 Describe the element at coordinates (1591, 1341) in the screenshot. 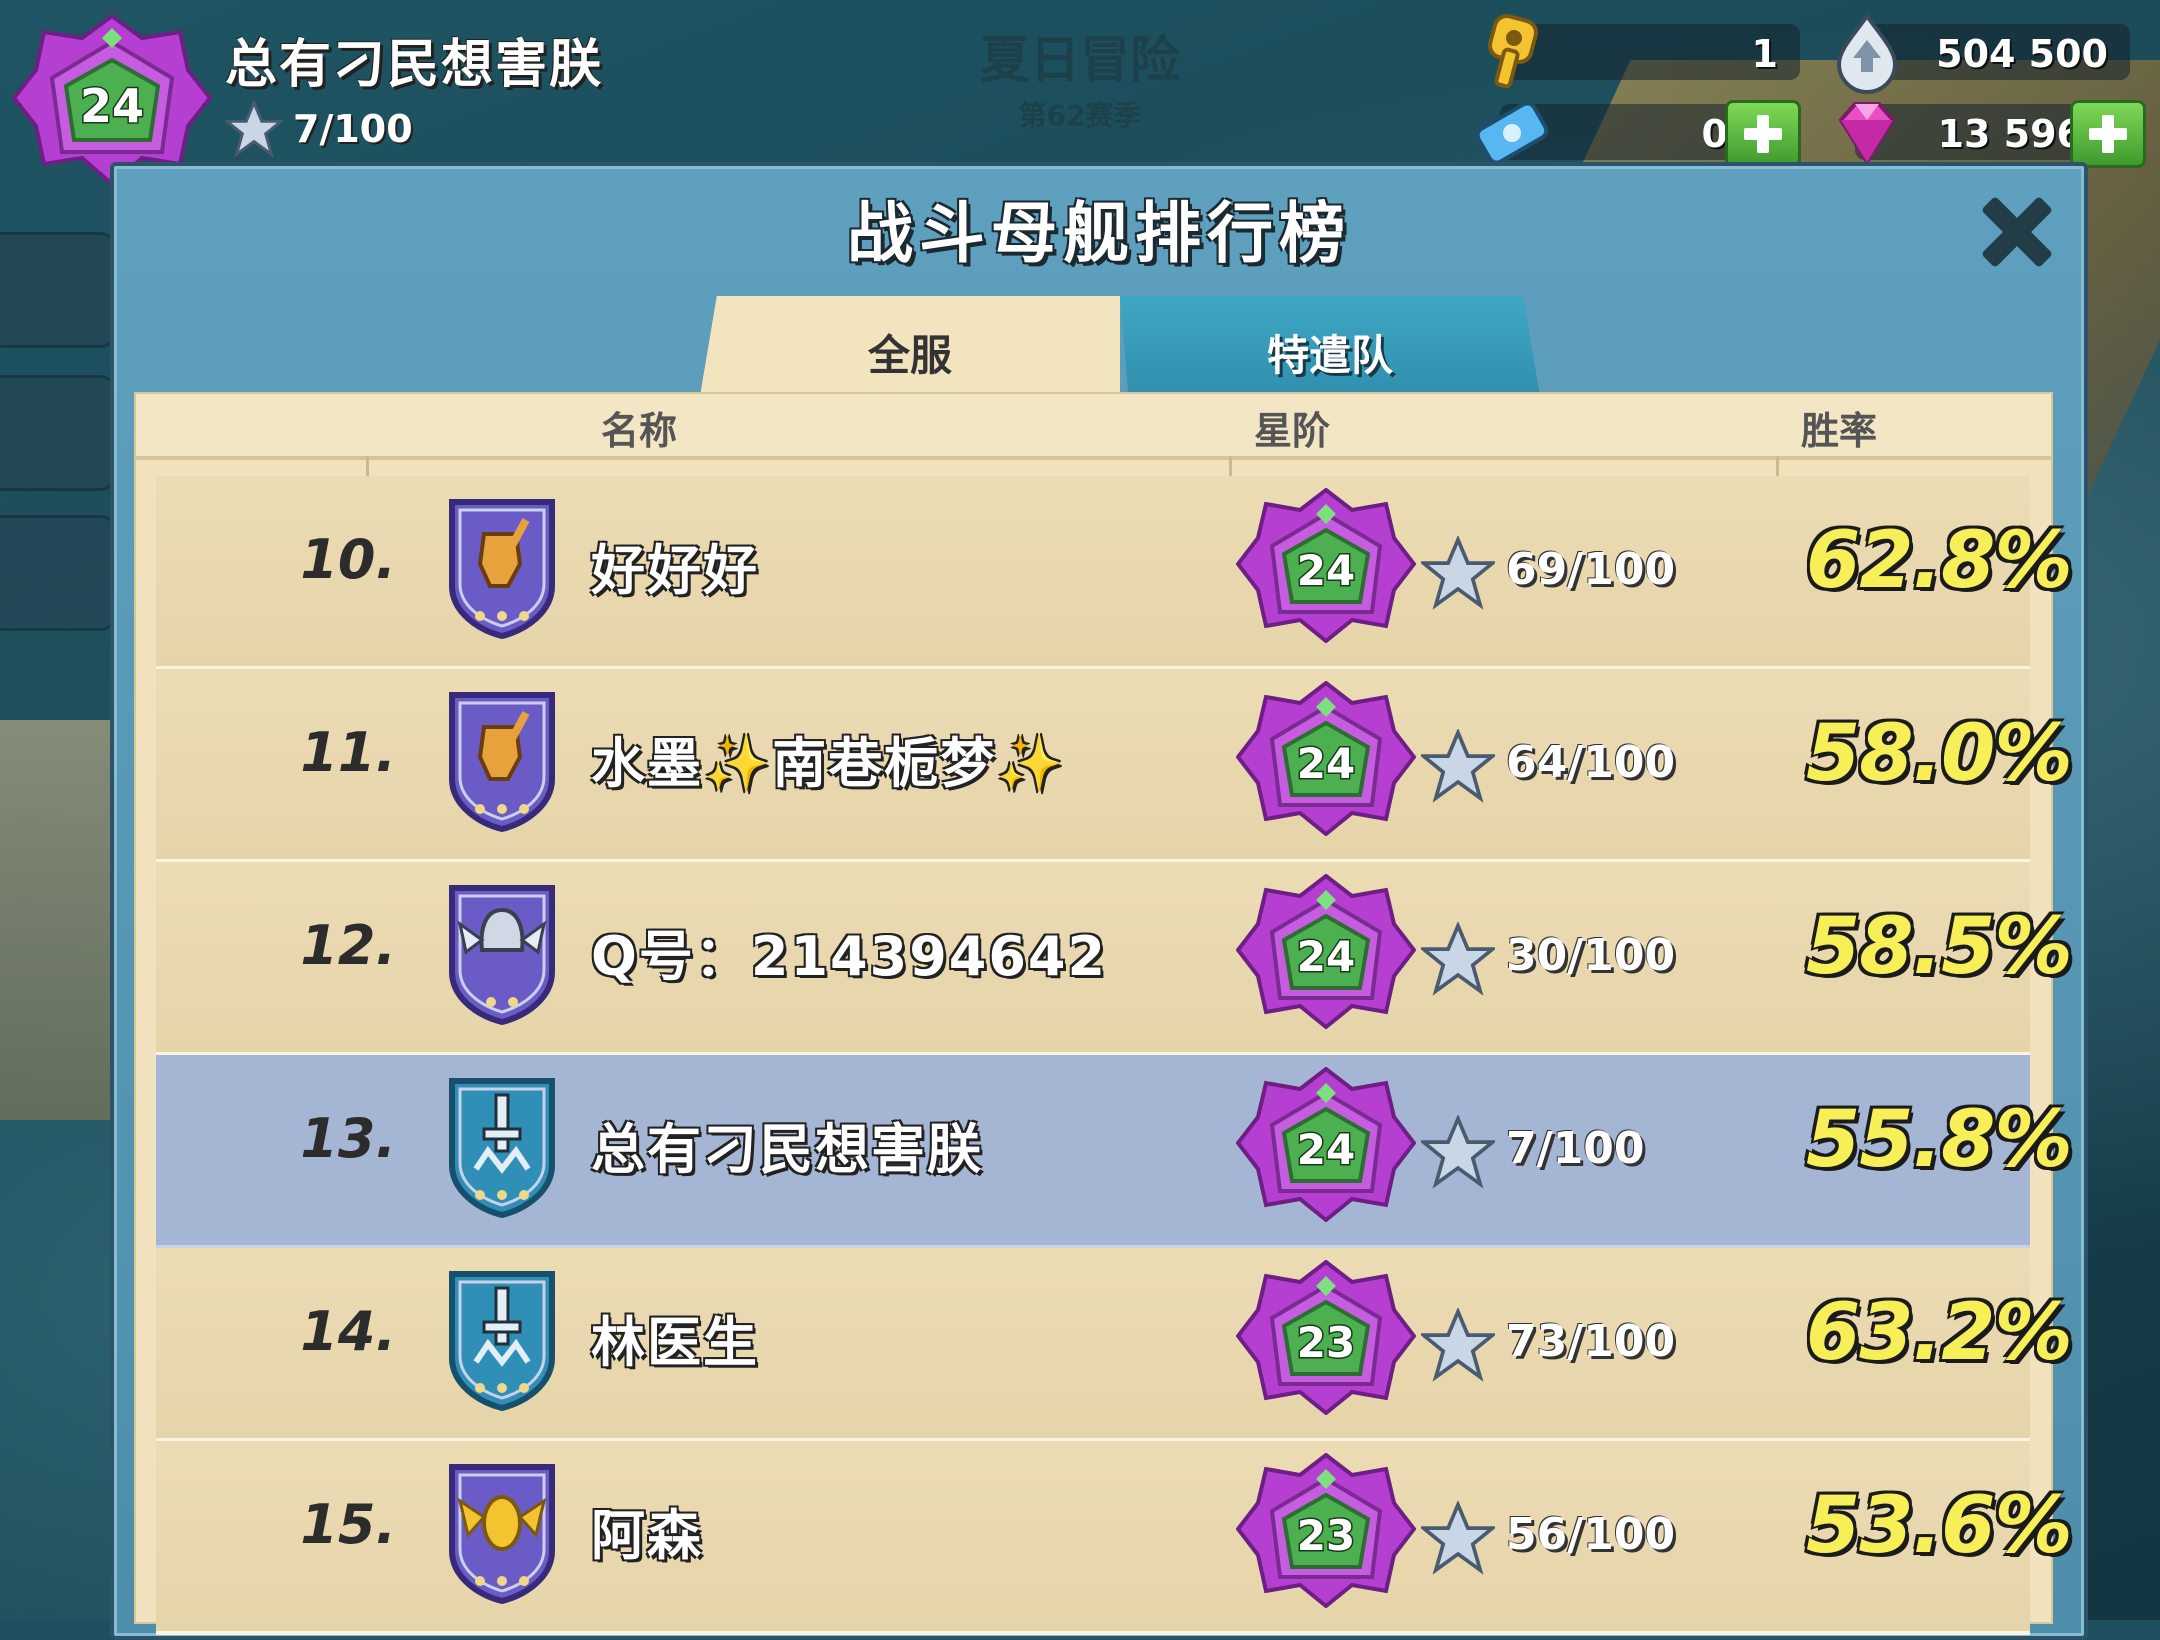

I see `star-progress: 73/100` at that location.